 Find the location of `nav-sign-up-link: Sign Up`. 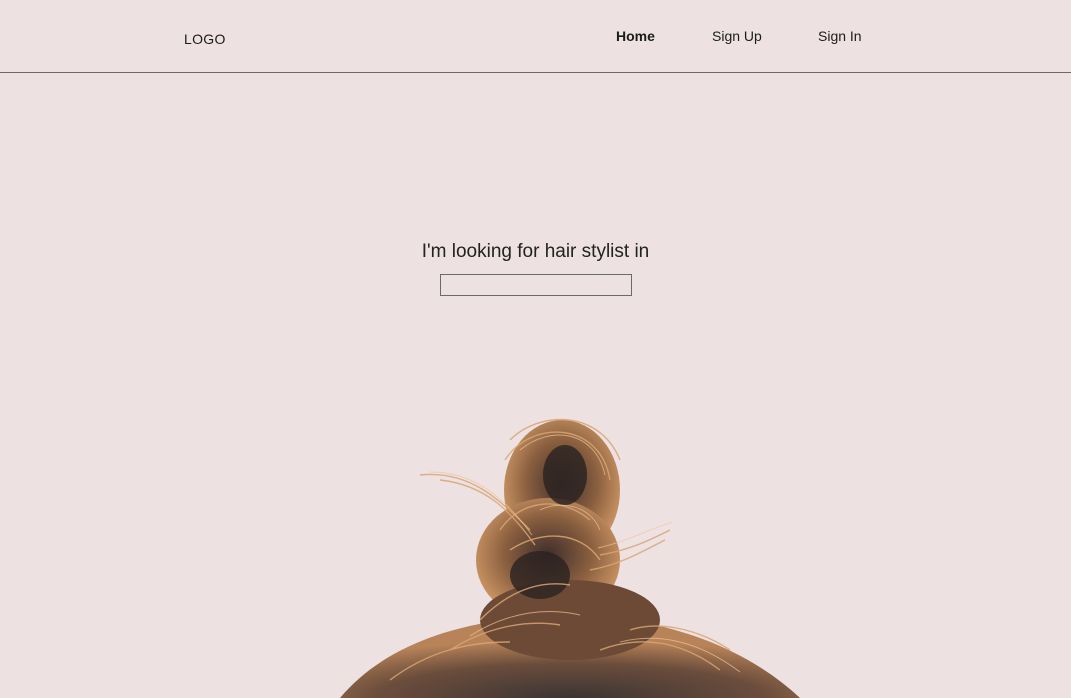

nav-sign-up-link: Sign Up is located at coordinates (737, 36).